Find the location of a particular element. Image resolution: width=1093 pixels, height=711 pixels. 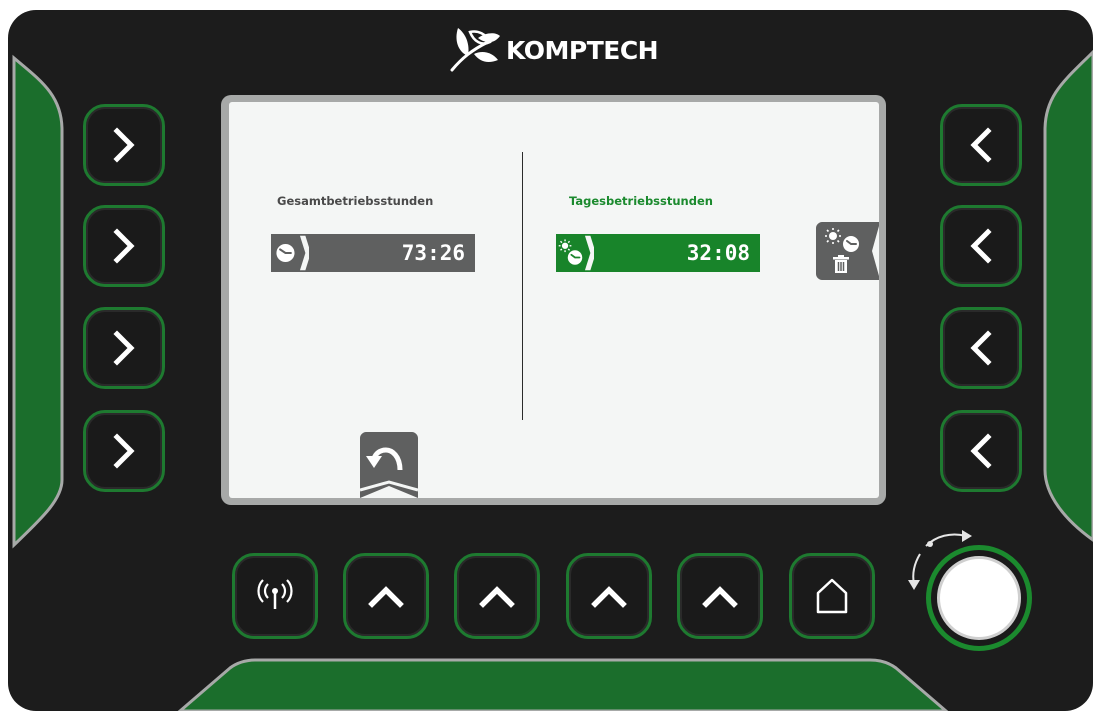

back-button is located at coordinates (389, 465).